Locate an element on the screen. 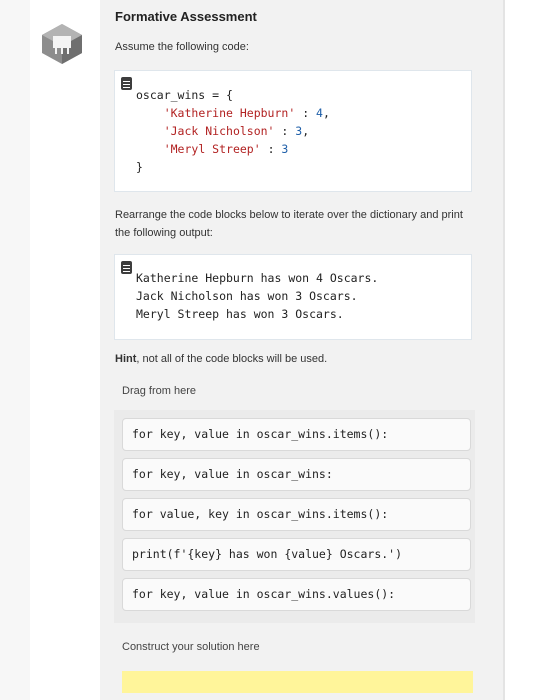 This screenshot has height=700, width=543. drag-label: Drag from here is located at coordinates (159, 391).